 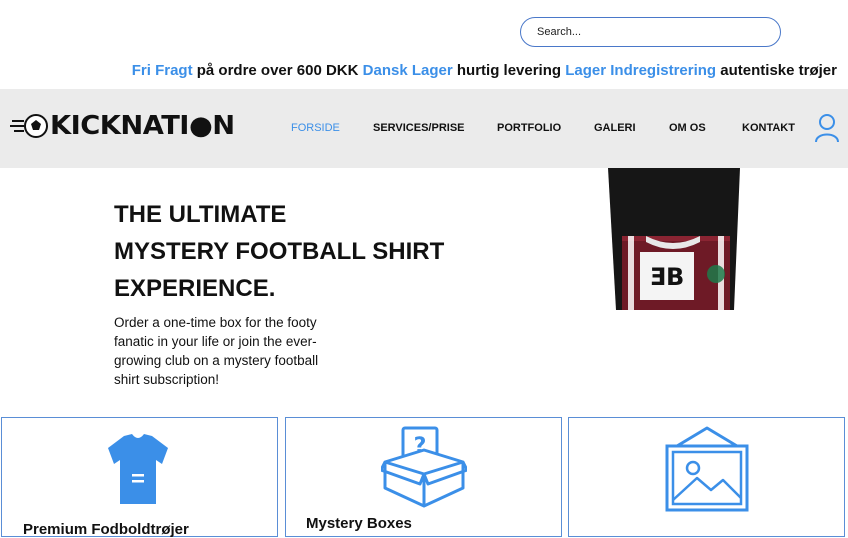 What do you see at coordinates (200, 214) in the screenshot?
I see `hero-title-line: THE ULTIMATE` at bounding box center [200, 214].